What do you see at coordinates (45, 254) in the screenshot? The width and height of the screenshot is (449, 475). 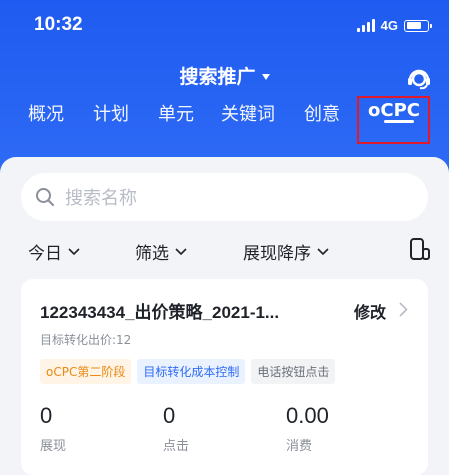 I see `filter-date-label: 今日` at bounding box center [45, 254].